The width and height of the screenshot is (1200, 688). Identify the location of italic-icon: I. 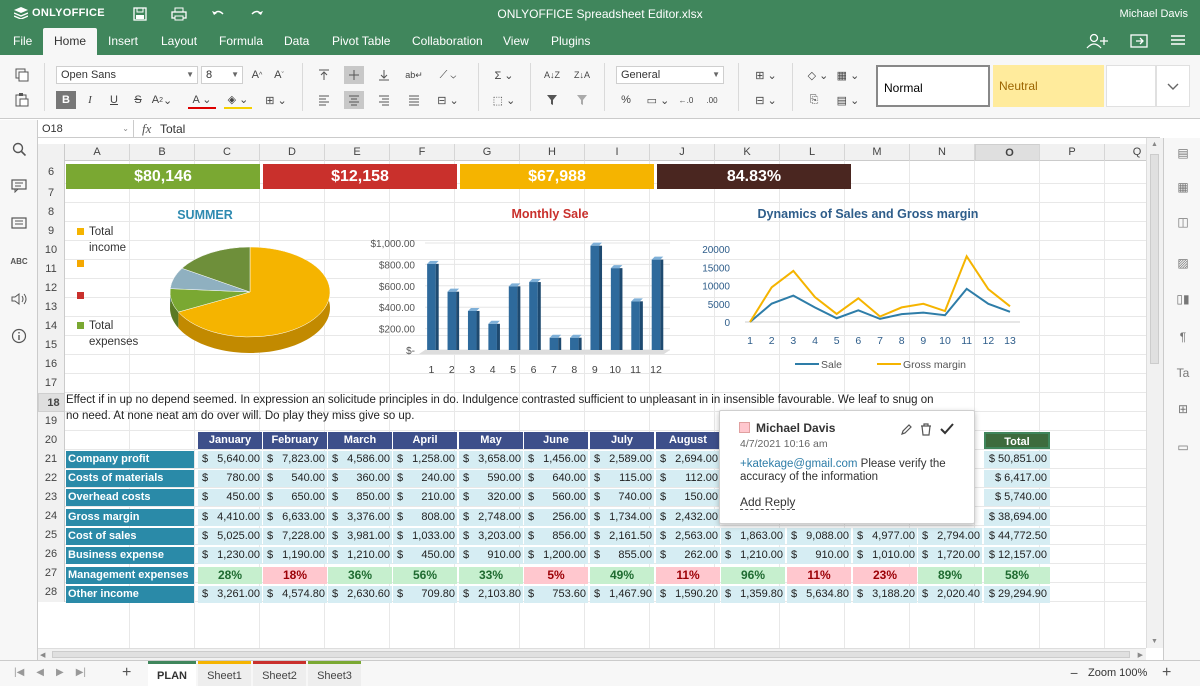
(90, 100).